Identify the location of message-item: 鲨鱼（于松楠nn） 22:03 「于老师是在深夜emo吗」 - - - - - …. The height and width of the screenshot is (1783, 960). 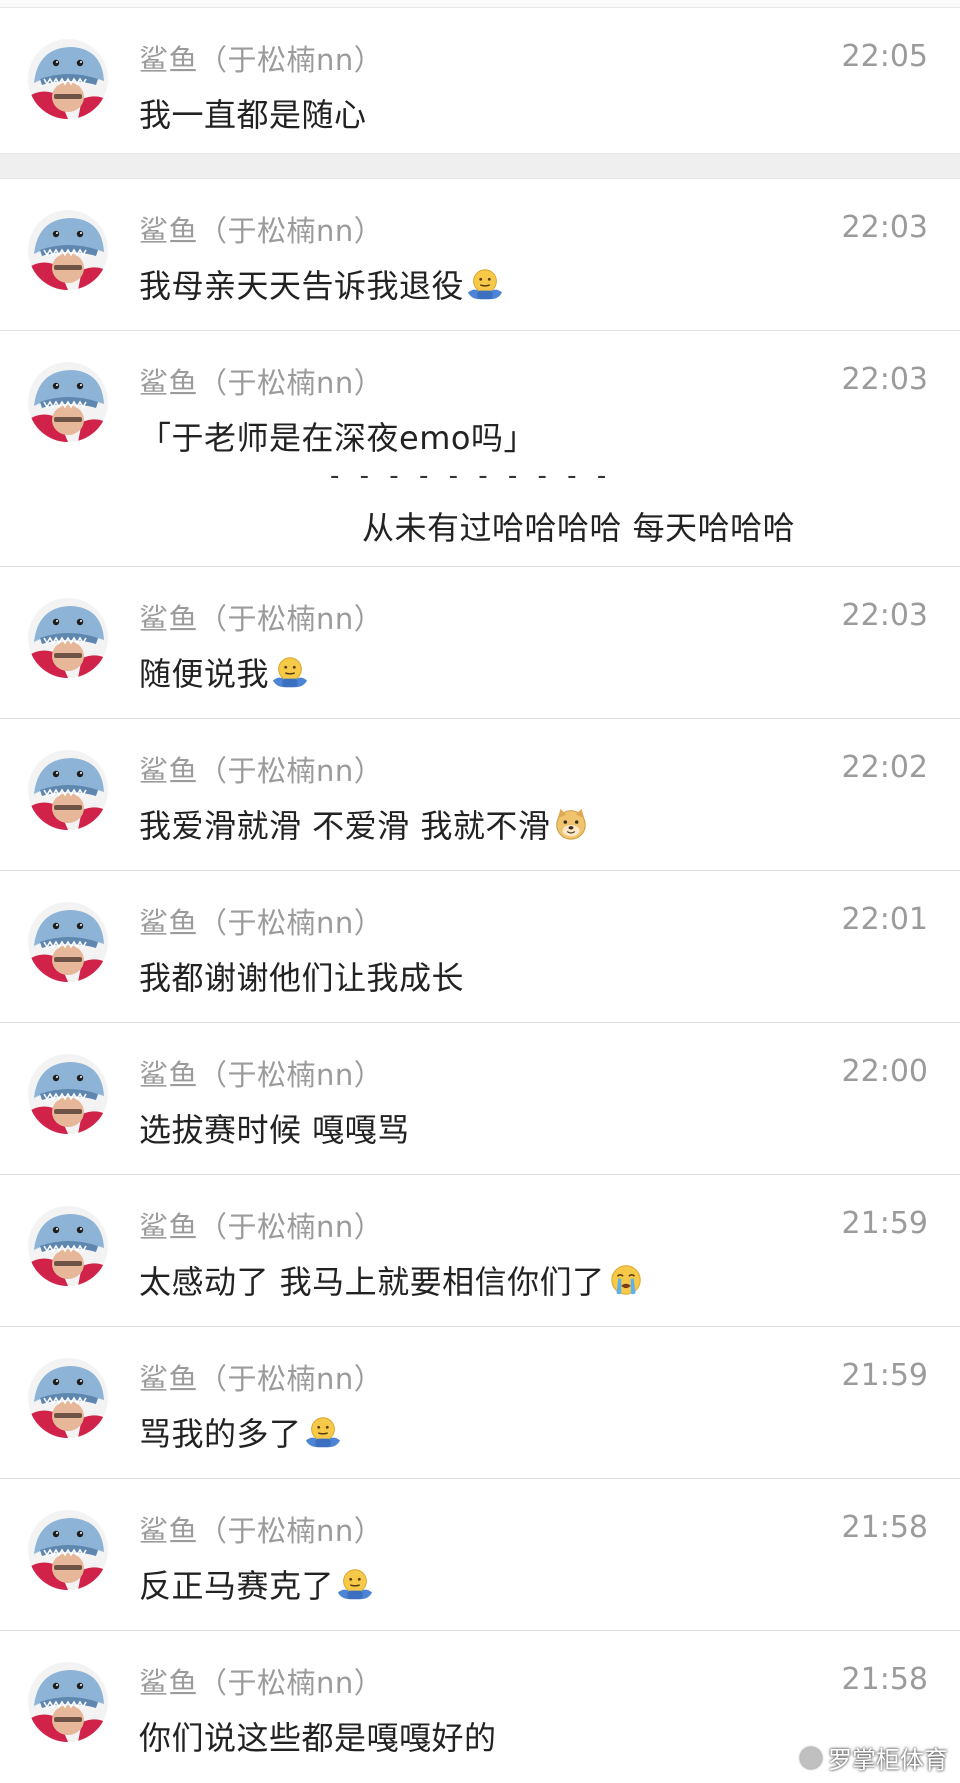
(480, 449).